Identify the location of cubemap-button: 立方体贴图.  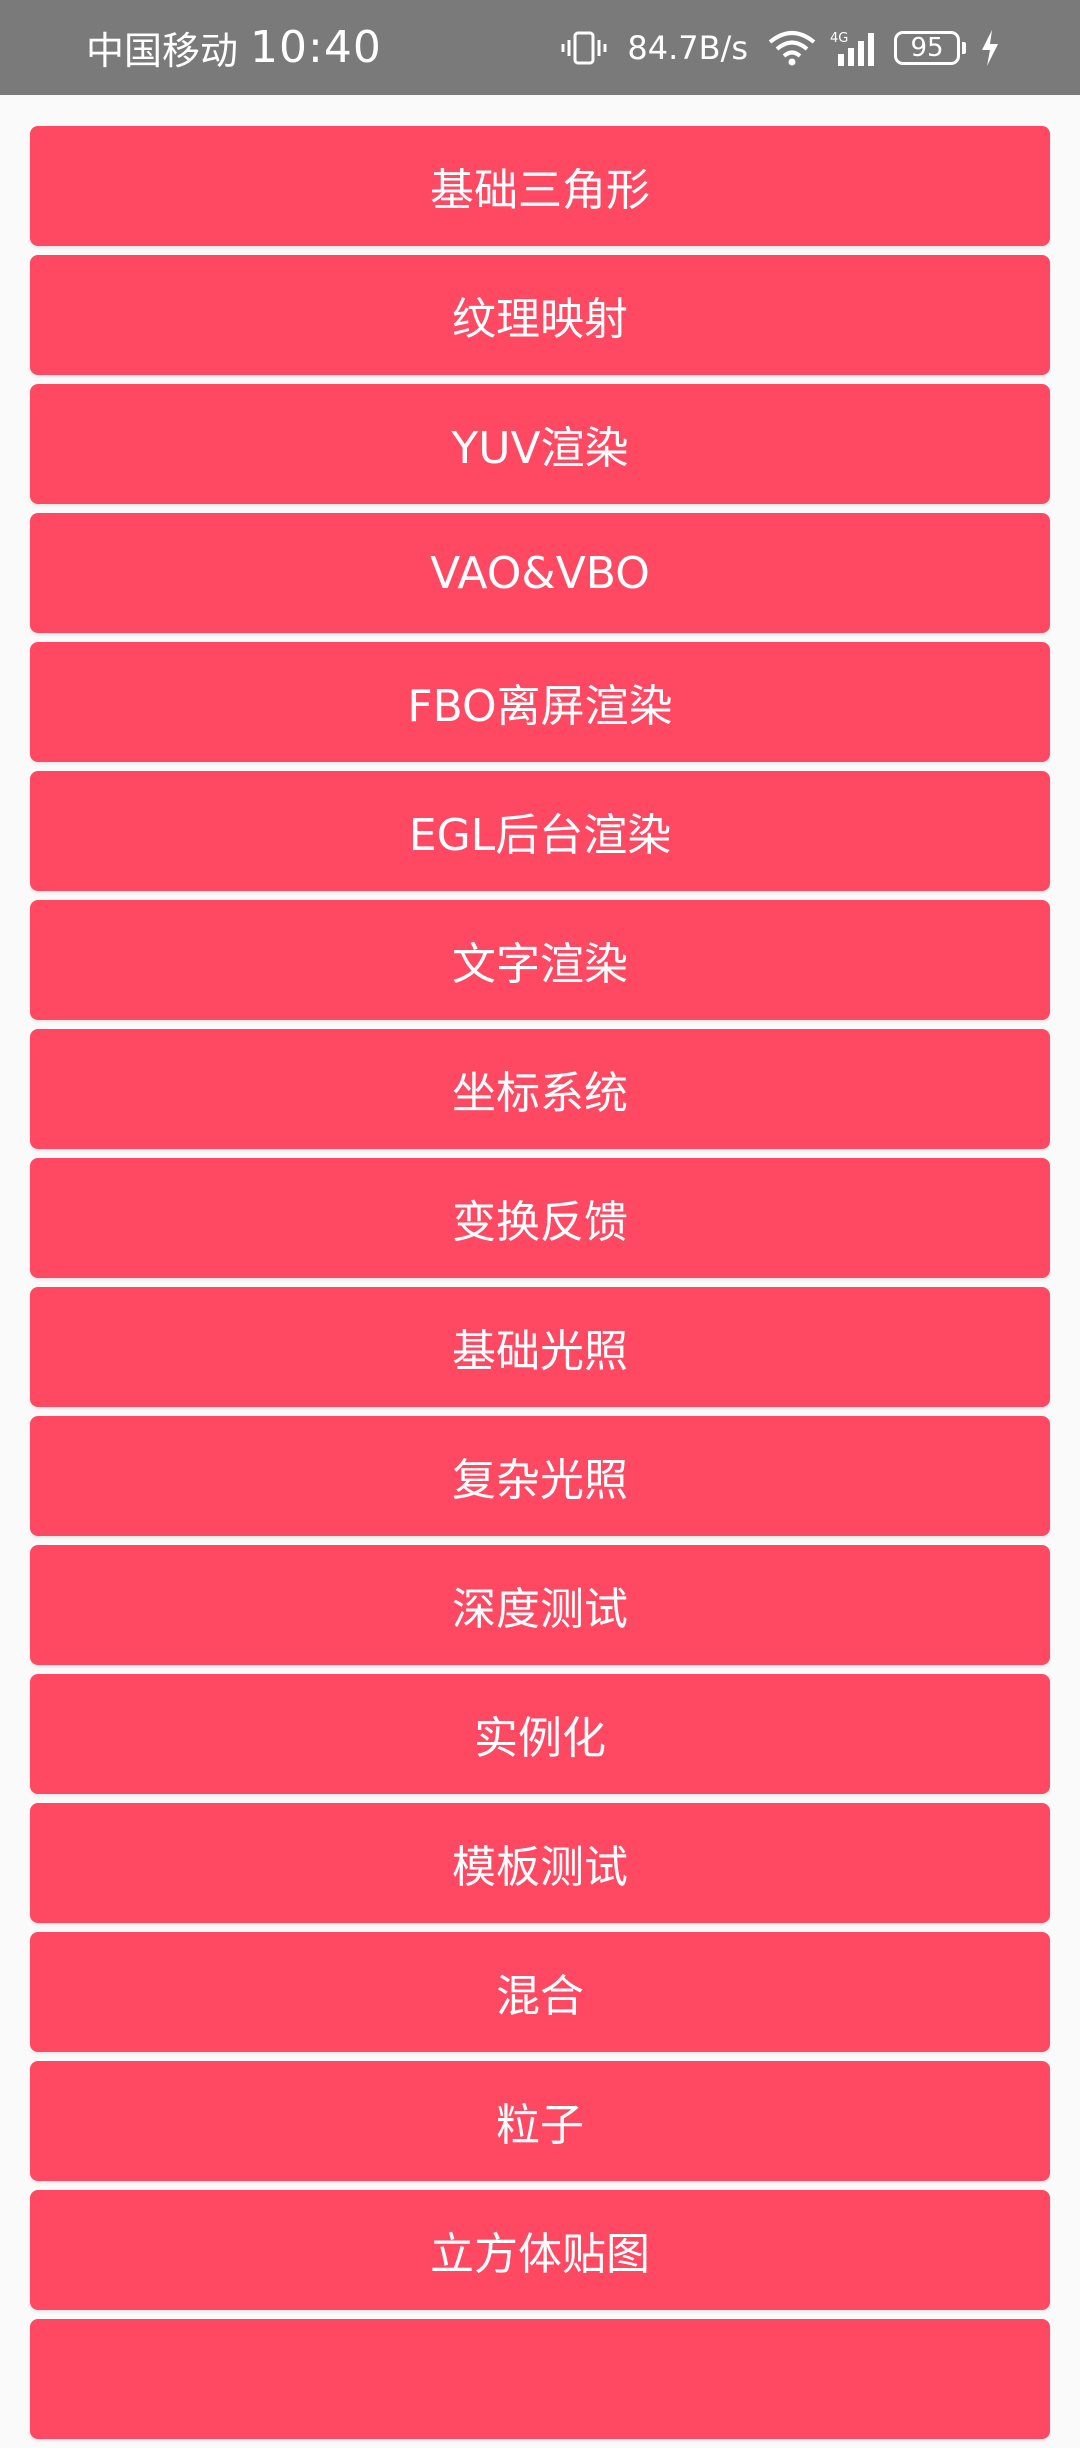
(540, 2250).